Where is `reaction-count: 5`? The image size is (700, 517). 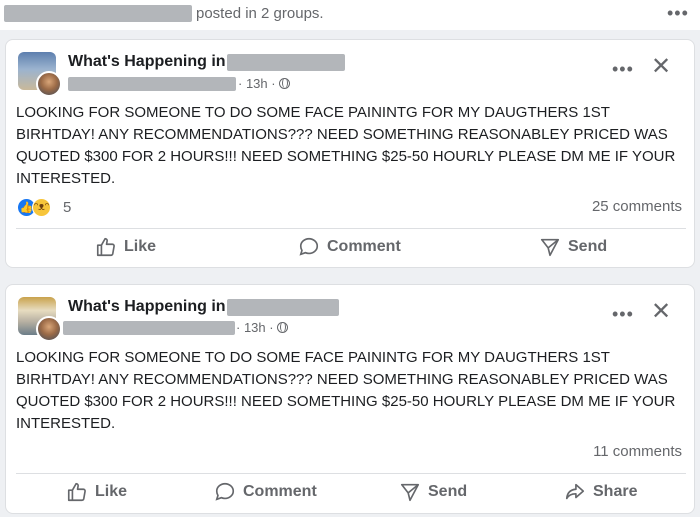 reaction-count: 5 is located at coordinates (67, 207).